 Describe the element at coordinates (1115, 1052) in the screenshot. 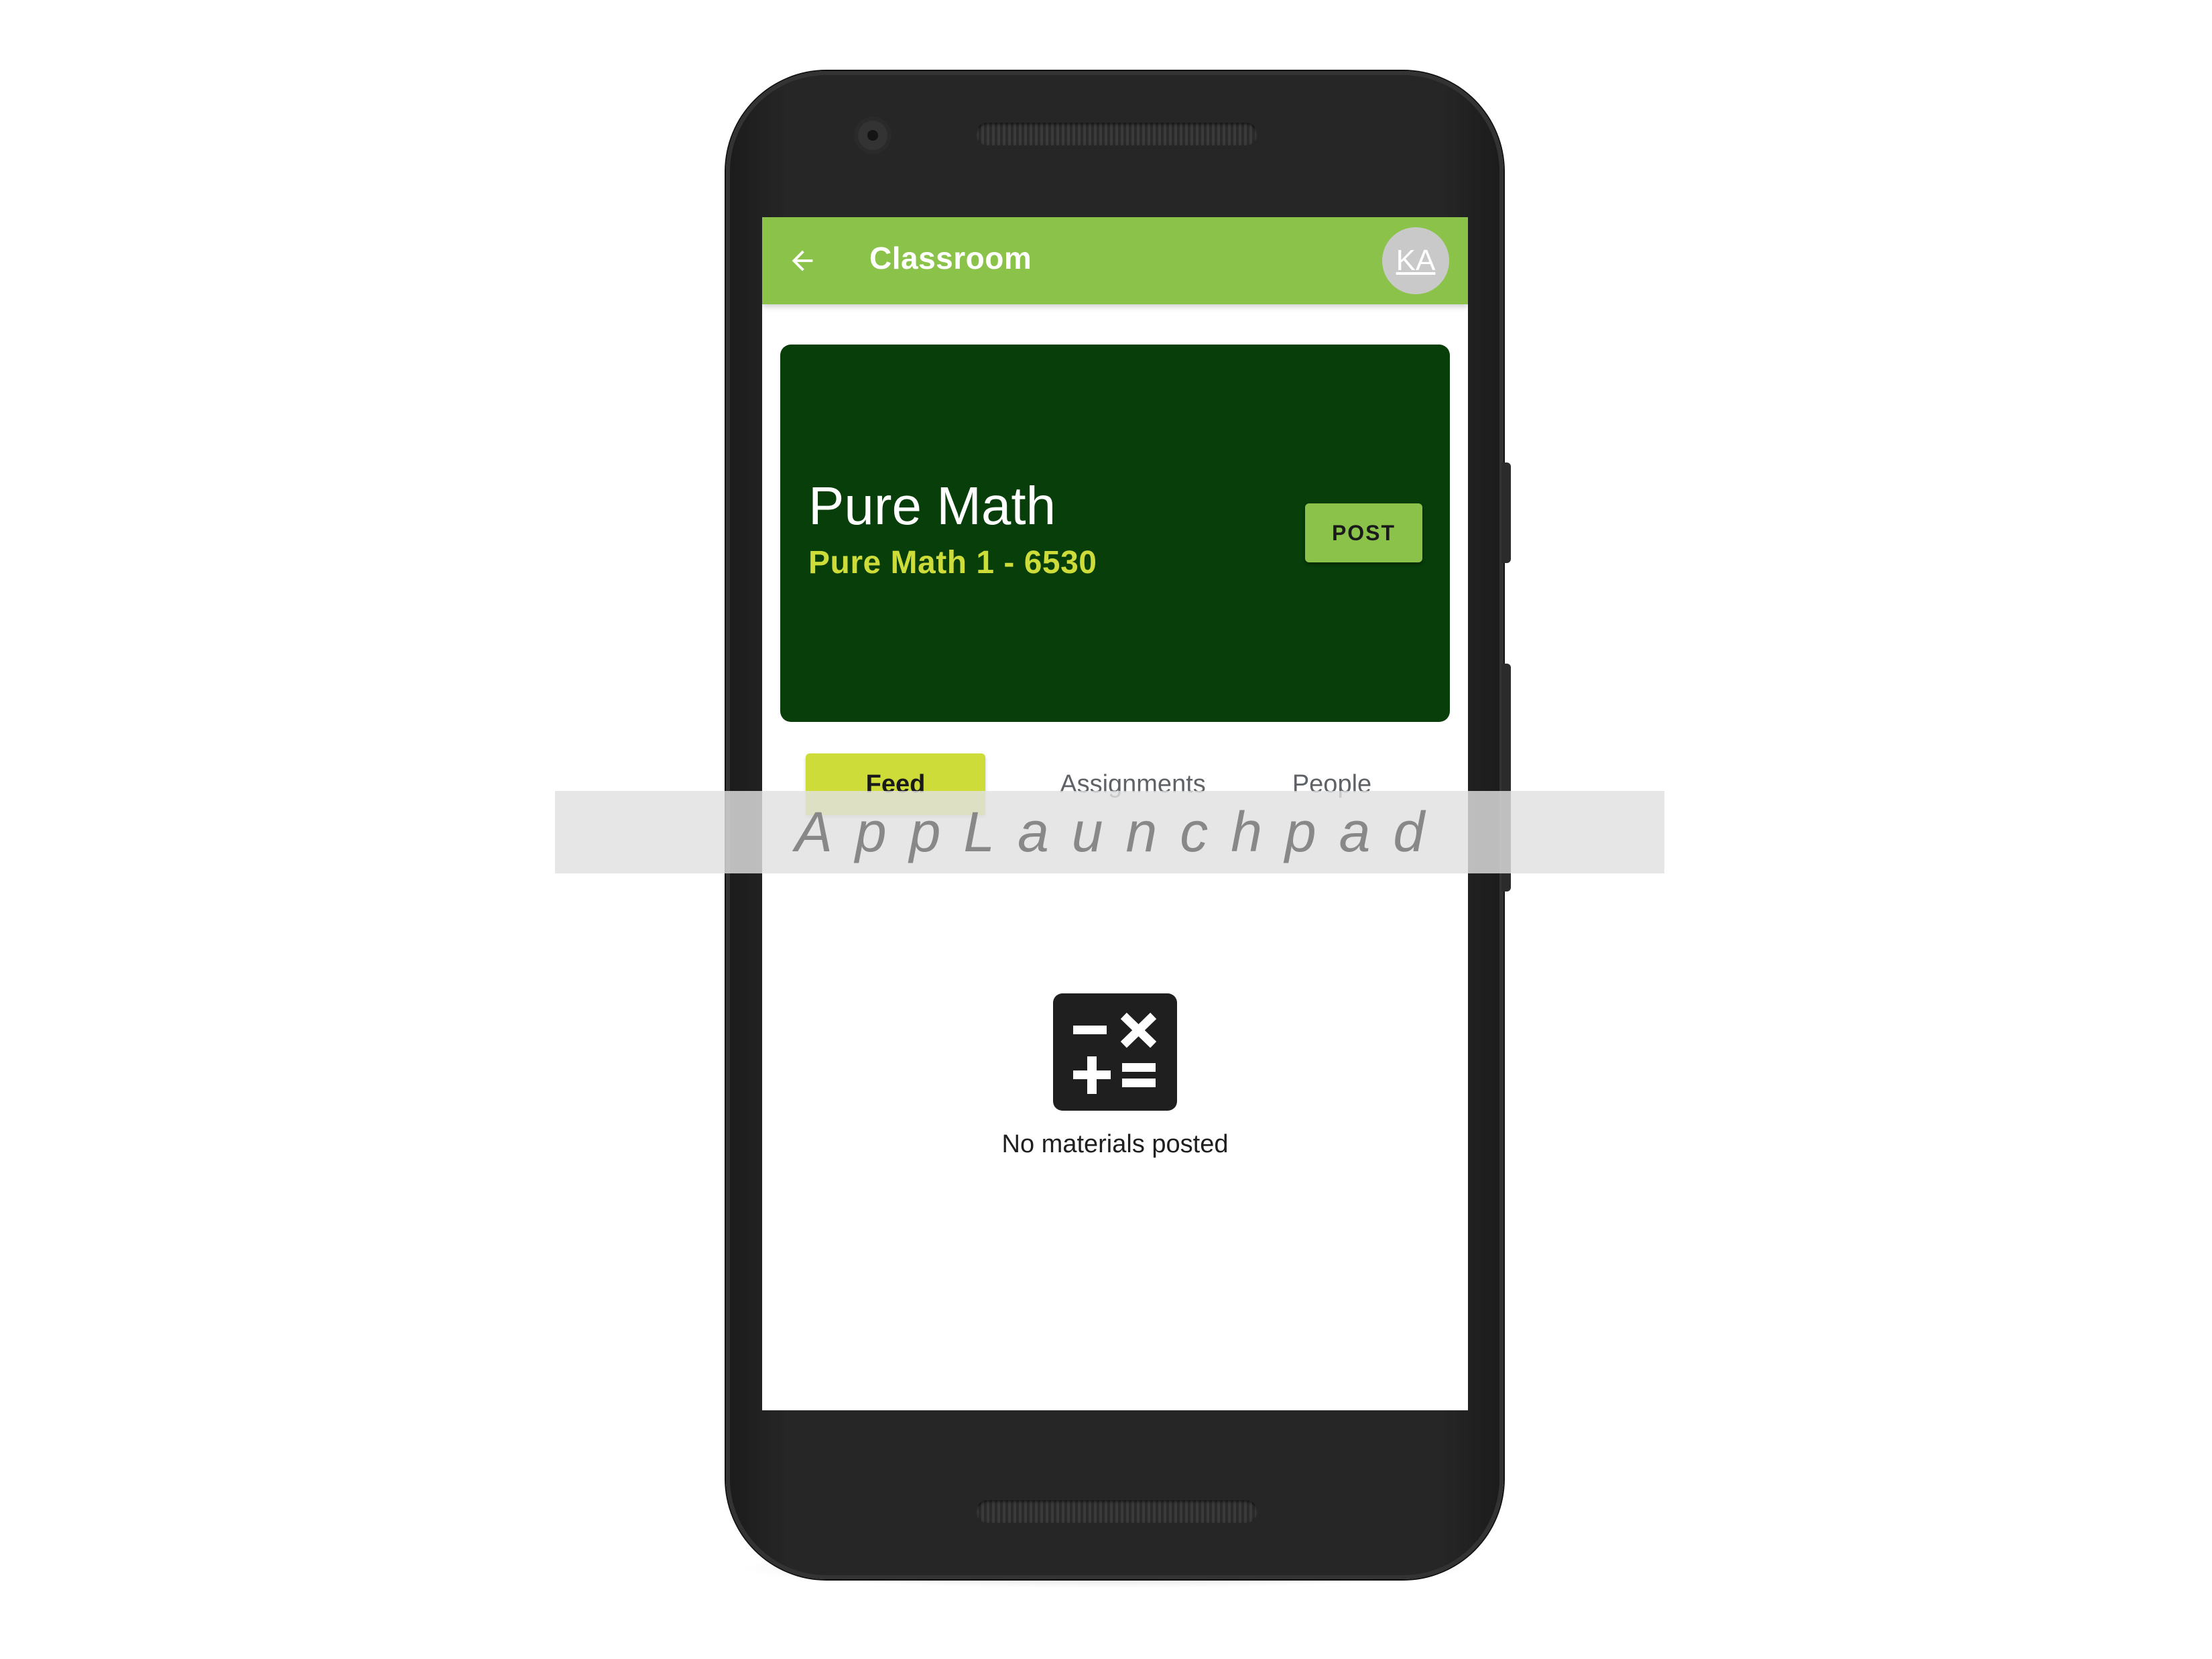

I see `calculator-icon` at that location.